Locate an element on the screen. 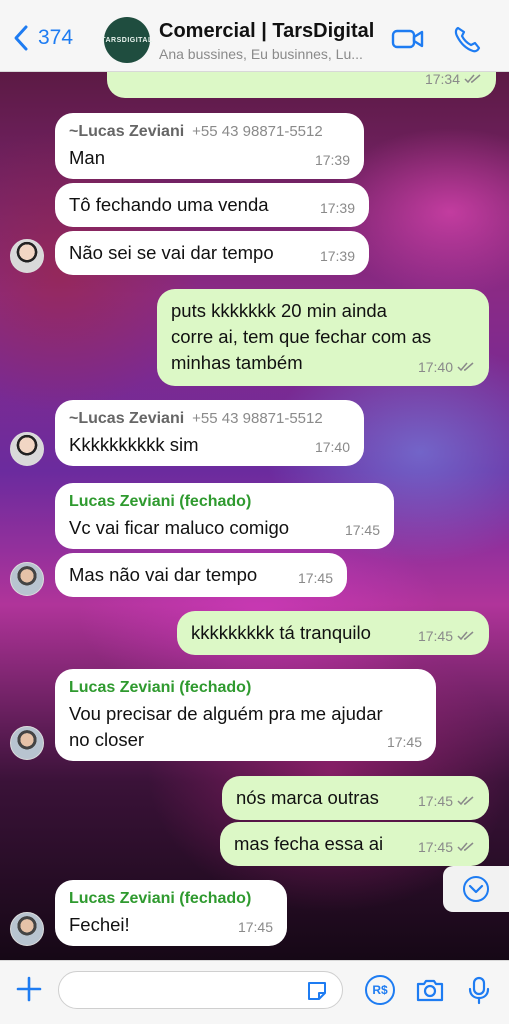  phone-call-icon is located at coordinates (469, 39).